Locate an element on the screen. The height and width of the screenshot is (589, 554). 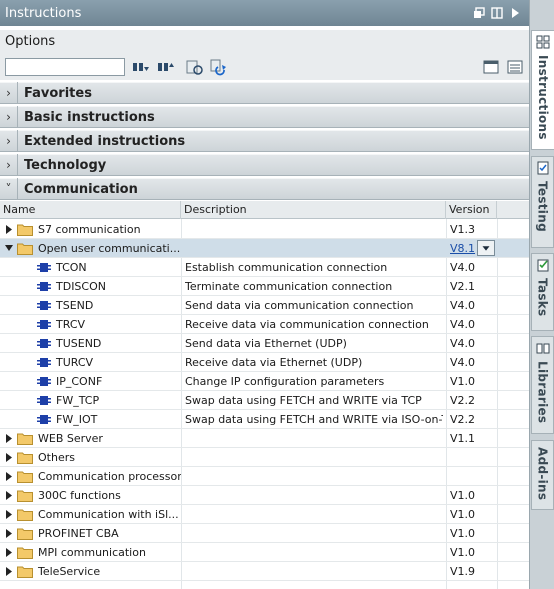
expanded-triangle-icon is located at coordinates (9, 248).